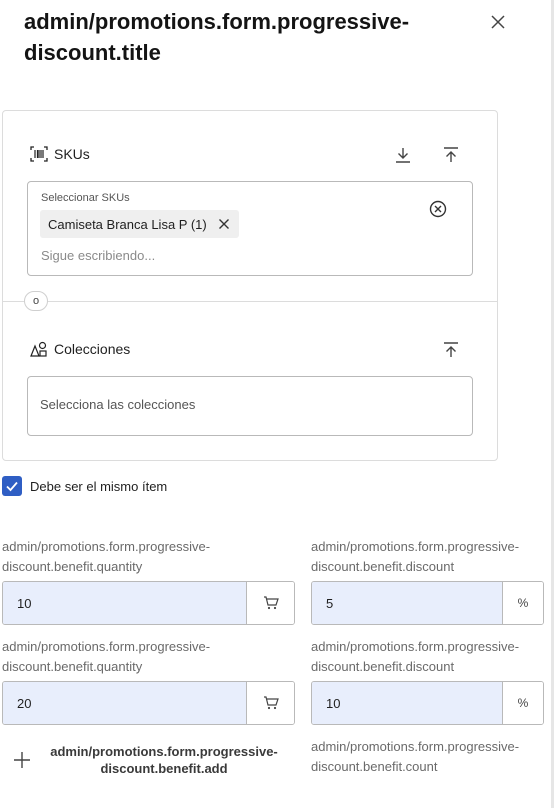  I want to click on collections-input, so click(240, 404).